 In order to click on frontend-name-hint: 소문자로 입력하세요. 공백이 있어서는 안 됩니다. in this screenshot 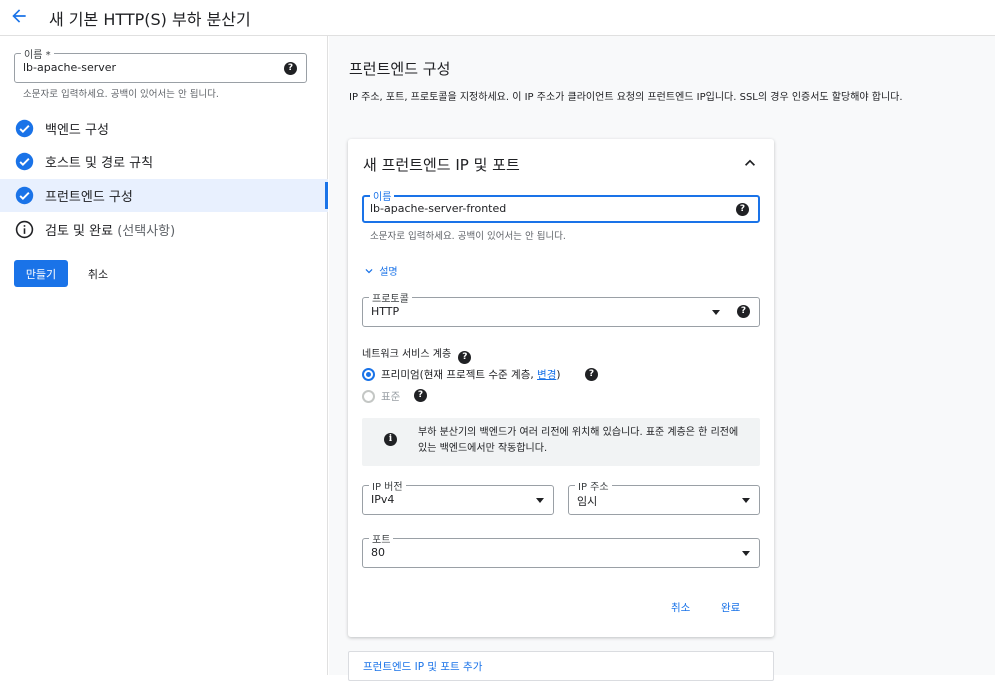, I will do `click(468, 236)`.